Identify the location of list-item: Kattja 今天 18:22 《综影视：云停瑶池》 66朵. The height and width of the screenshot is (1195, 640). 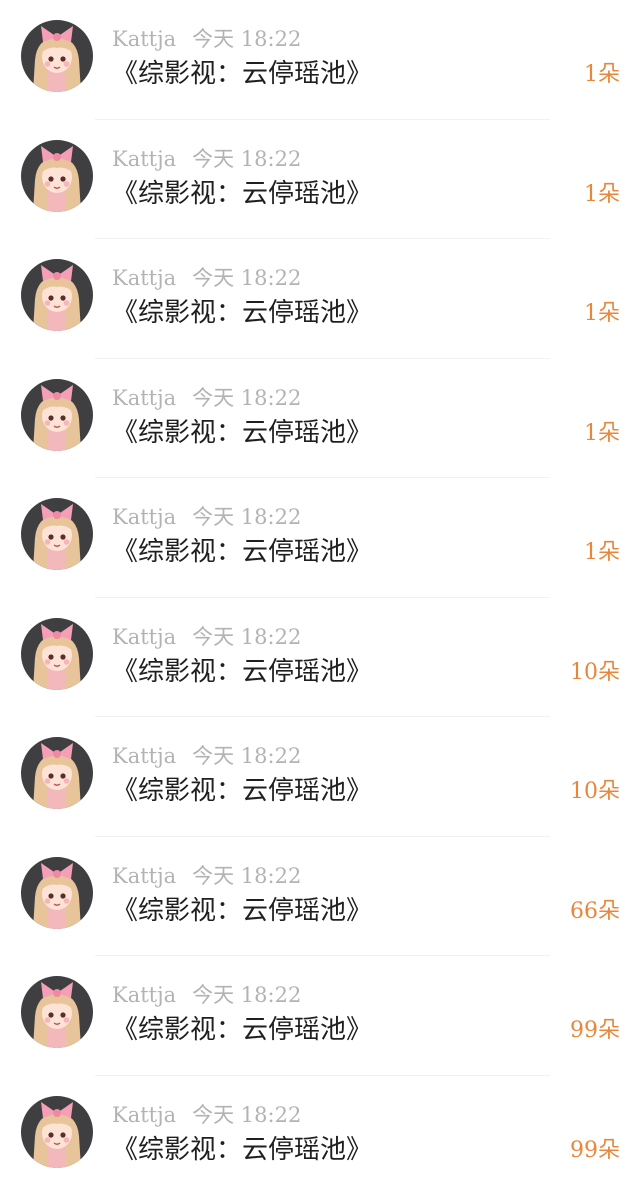
(320, 897).